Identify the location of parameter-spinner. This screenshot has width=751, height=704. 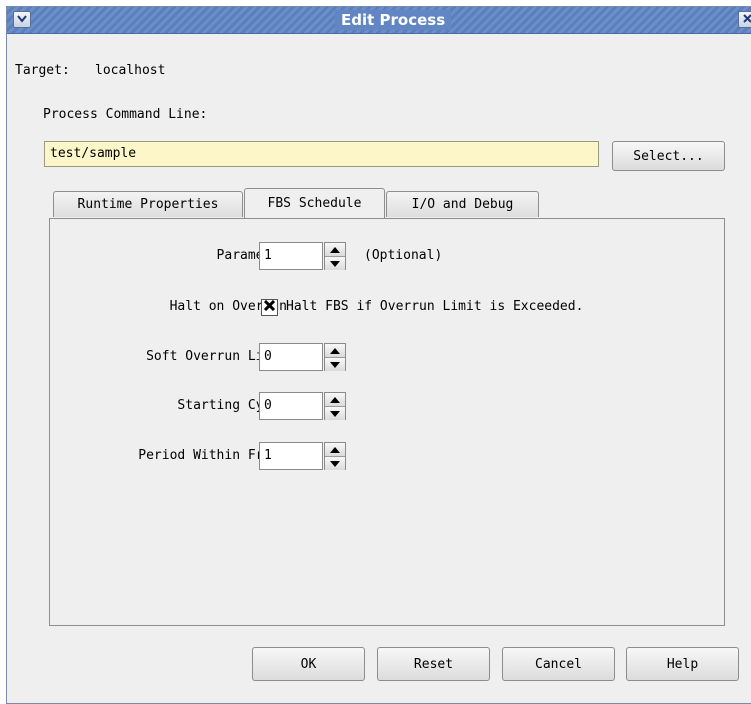
(335, 256).